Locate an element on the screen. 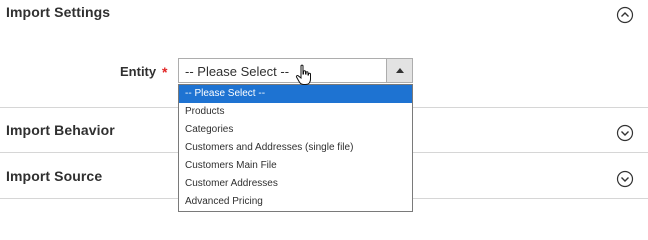 The height and width of the screenshot is (240, 648). entity-select-value: -- Please Select -- is located at coordinates (237, 71).